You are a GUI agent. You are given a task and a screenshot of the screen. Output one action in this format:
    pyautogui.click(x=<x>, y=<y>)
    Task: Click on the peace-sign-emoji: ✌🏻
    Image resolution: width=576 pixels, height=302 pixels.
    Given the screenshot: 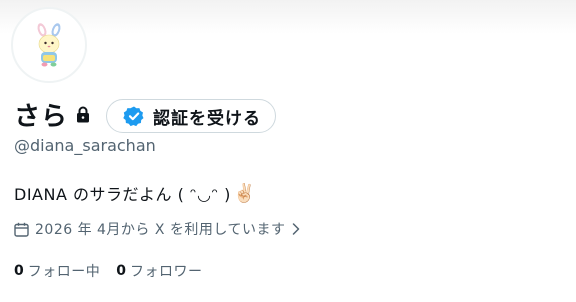 What is the action you would take?
    pyautogui.click(x=244, y=193)
    